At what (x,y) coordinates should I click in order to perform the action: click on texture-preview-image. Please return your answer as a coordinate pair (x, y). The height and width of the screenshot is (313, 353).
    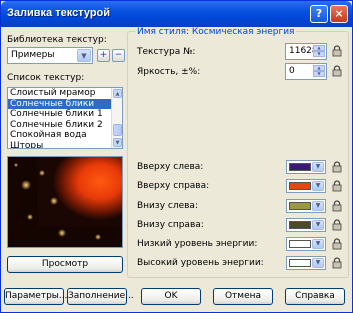
    Looking at the image, I should click on (65, 202).